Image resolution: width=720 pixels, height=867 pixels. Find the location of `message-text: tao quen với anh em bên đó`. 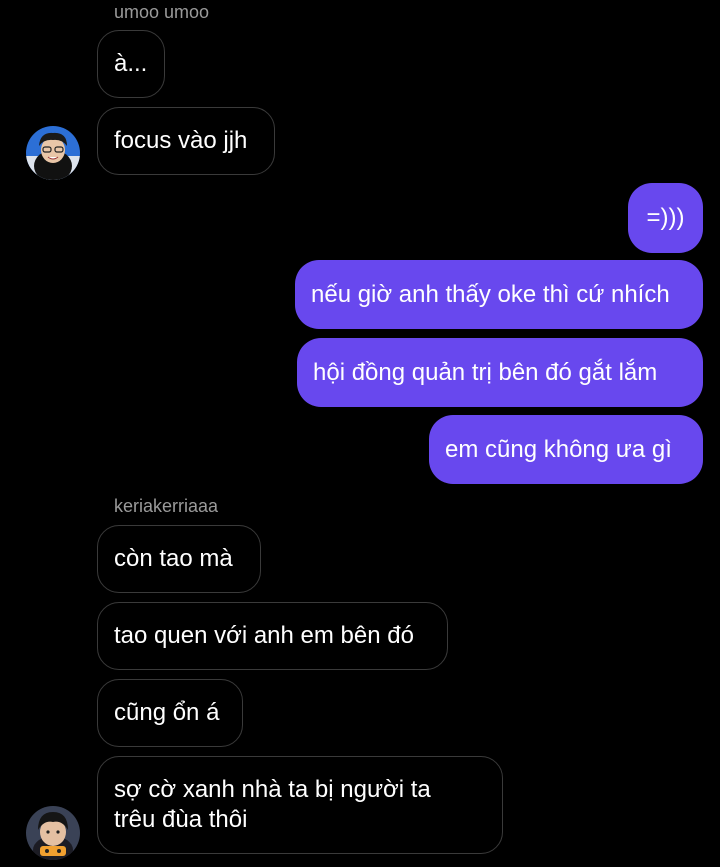

message-text: tao quen với anh em bên đó is located at coordinates (264, 635).